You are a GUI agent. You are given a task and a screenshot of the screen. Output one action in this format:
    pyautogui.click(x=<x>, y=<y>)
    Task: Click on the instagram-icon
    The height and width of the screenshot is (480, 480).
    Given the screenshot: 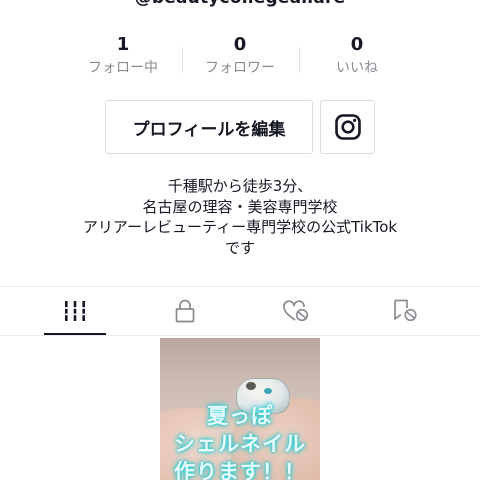 What is the action you would take?
    pyautogui.click(x=347, y=127)
    